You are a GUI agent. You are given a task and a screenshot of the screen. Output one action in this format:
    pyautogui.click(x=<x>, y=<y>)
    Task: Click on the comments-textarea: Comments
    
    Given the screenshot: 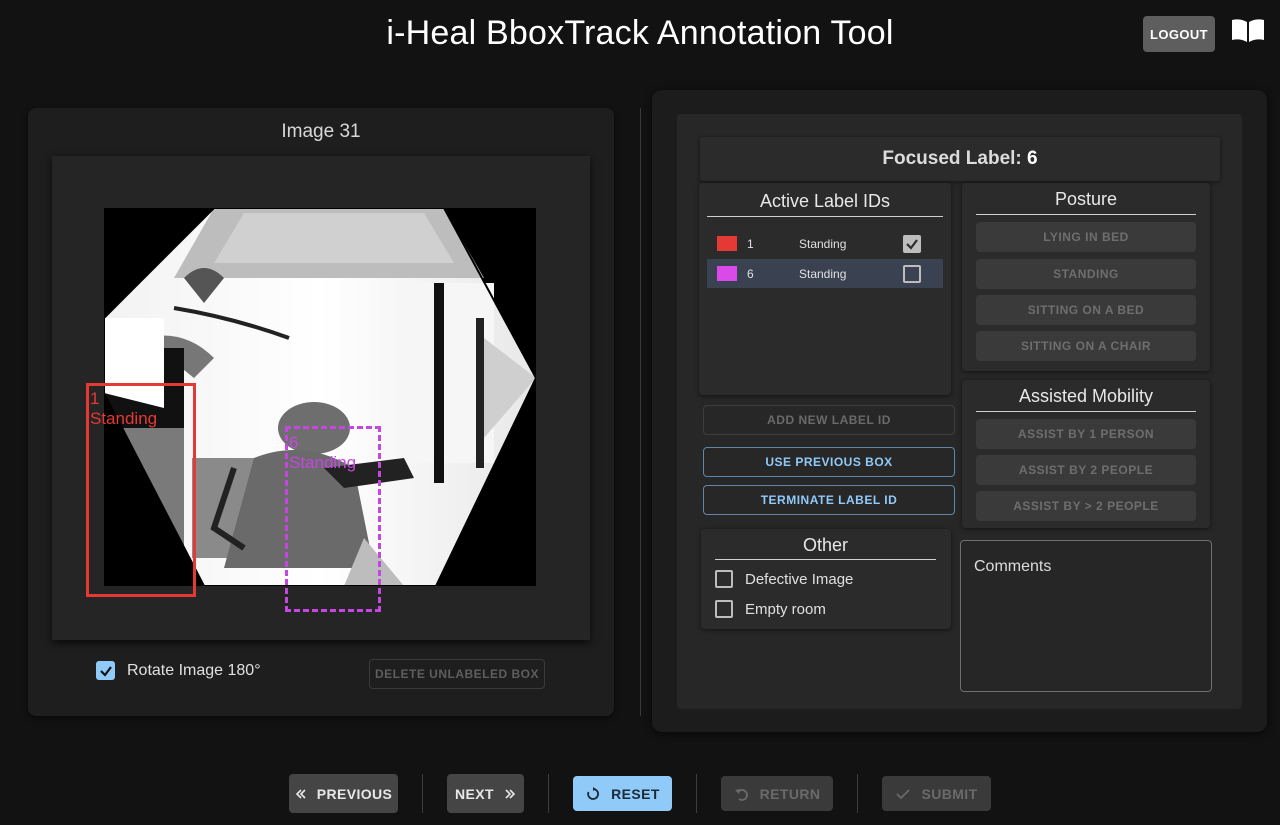 What is the action you would take?
    pyautogui.click(x=1086, y=616)
    